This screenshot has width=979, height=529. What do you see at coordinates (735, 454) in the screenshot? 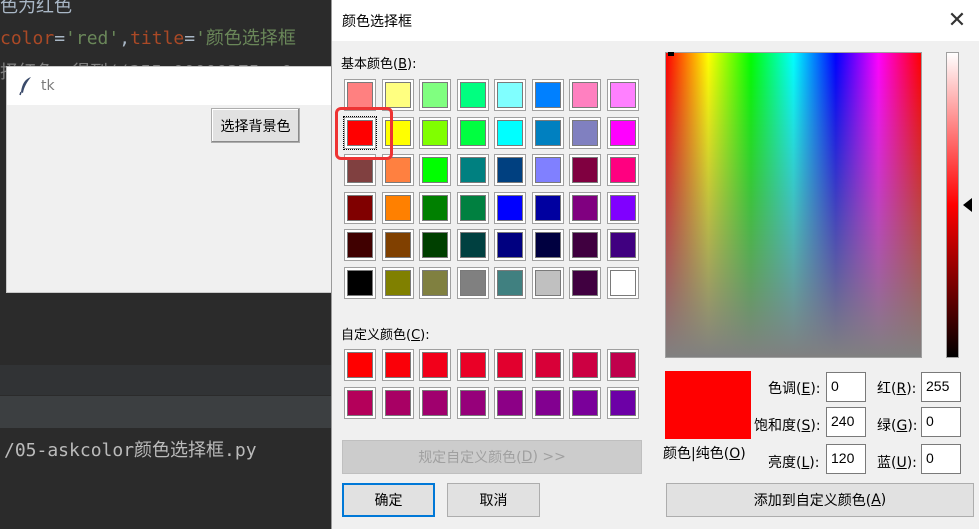
I see `label-key: O` at bounding box center [735, 454].